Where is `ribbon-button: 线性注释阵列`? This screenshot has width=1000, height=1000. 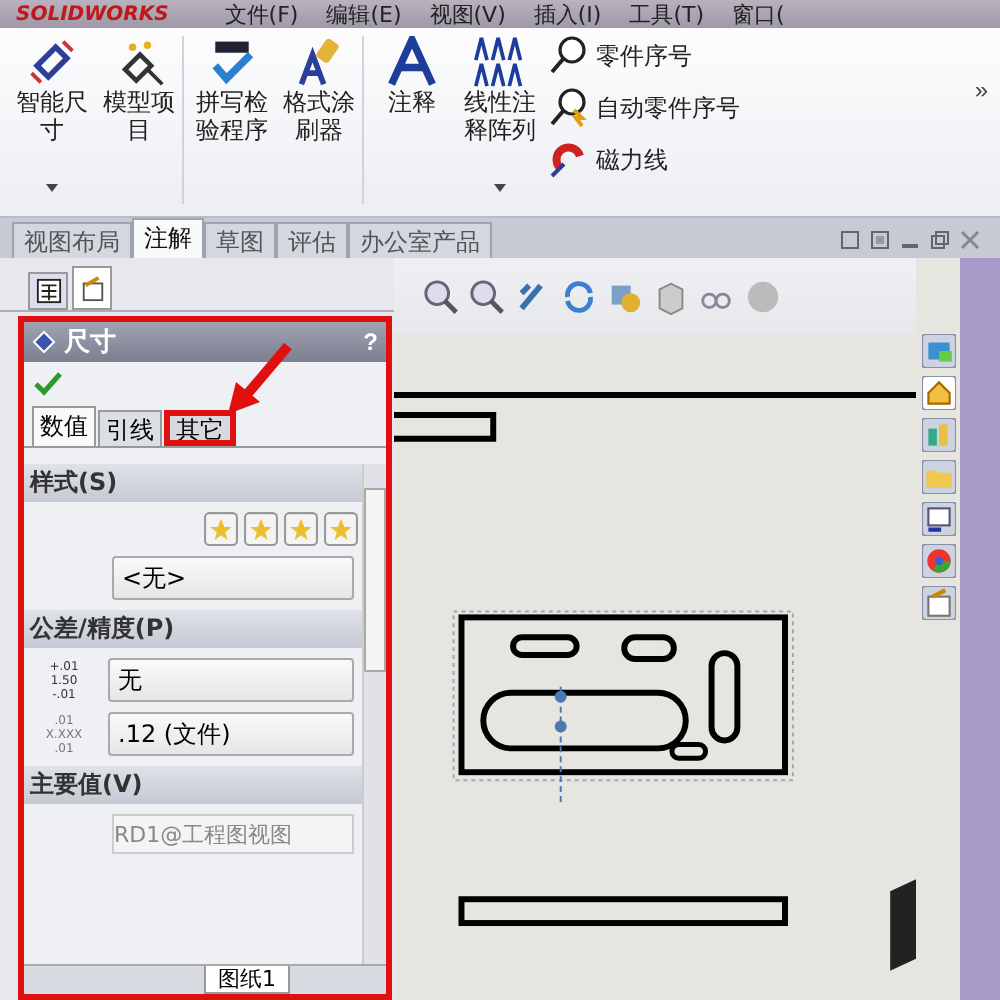 ribbon-button: 线性注释阵列 is located at coordinates (500, 120).